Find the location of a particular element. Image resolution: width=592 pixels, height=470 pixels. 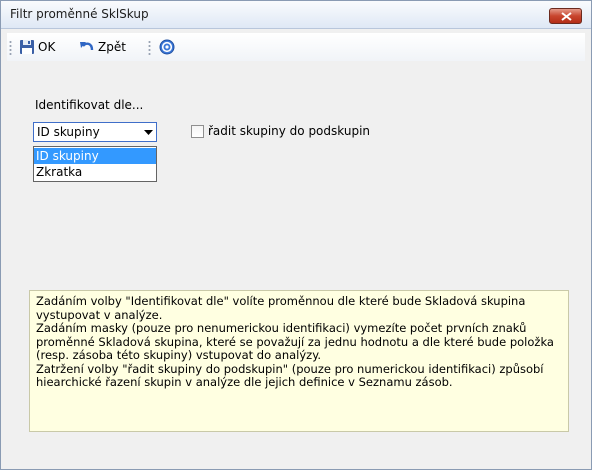

ok-label: OK is located at coordinates (47, 47).